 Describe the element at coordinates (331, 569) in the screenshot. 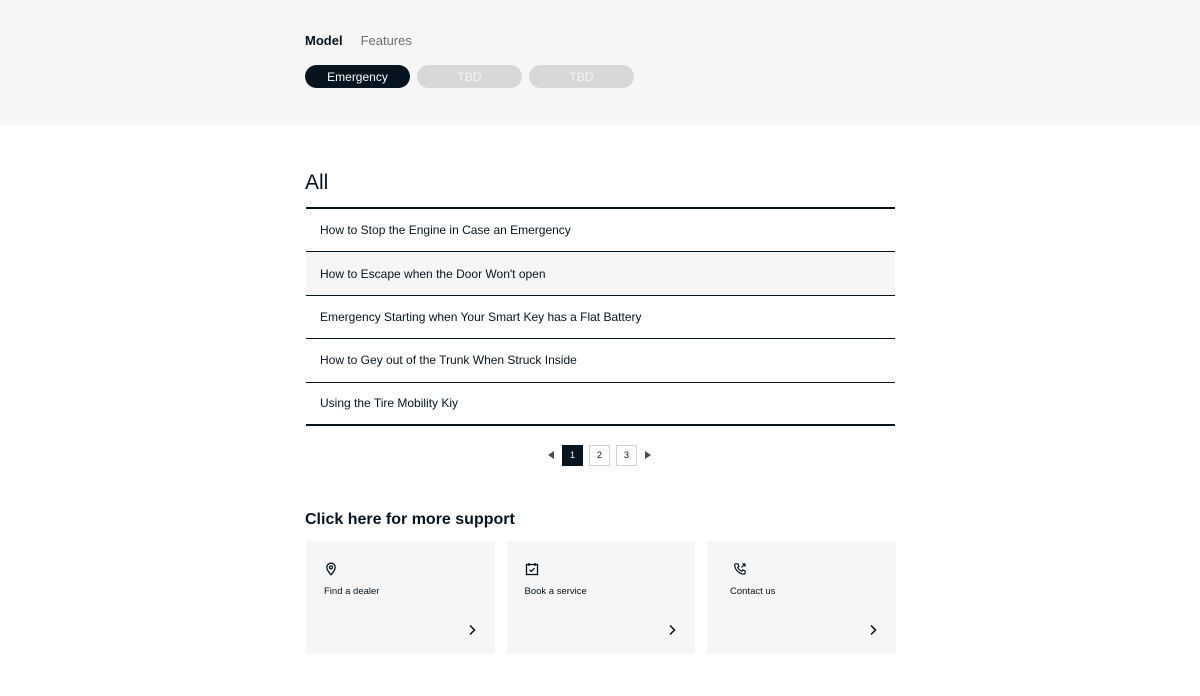

I see `location-pin-icon` at that location.